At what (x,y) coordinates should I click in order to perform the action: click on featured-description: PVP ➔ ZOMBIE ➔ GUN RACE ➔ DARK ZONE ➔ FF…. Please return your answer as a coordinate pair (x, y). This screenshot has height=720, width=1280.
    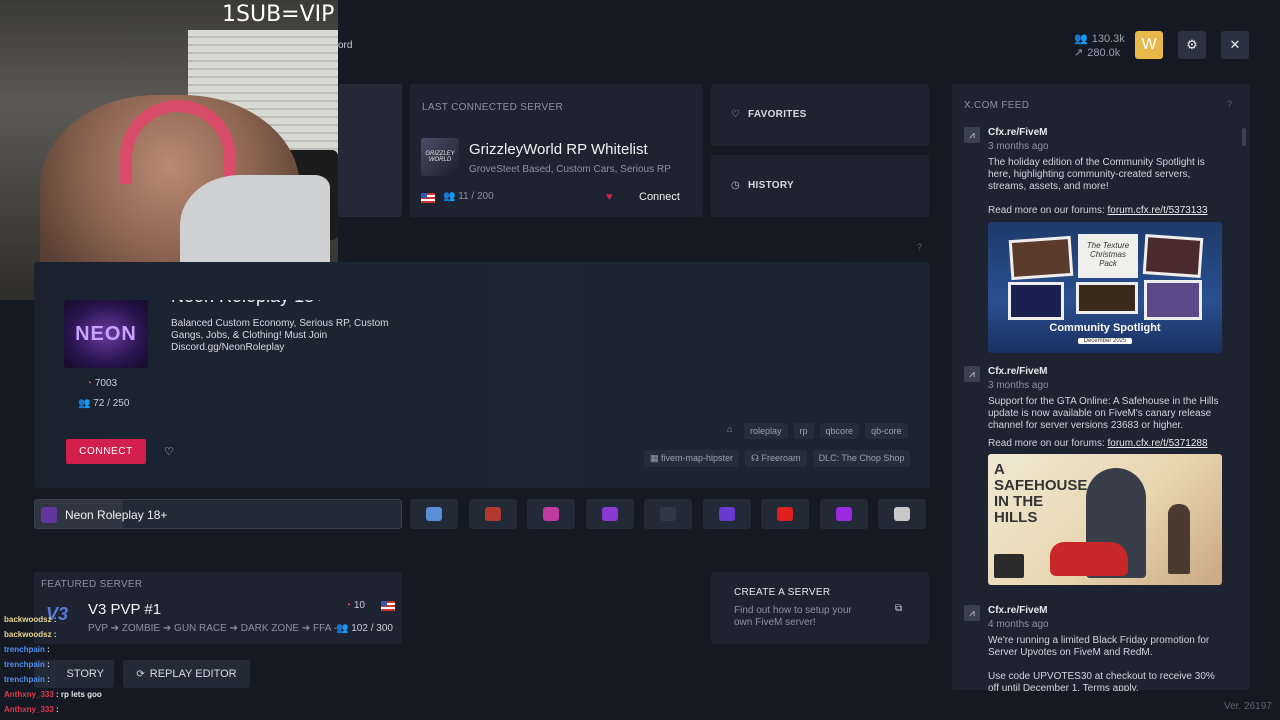
    Looking at the image, I should click on (212, 628).